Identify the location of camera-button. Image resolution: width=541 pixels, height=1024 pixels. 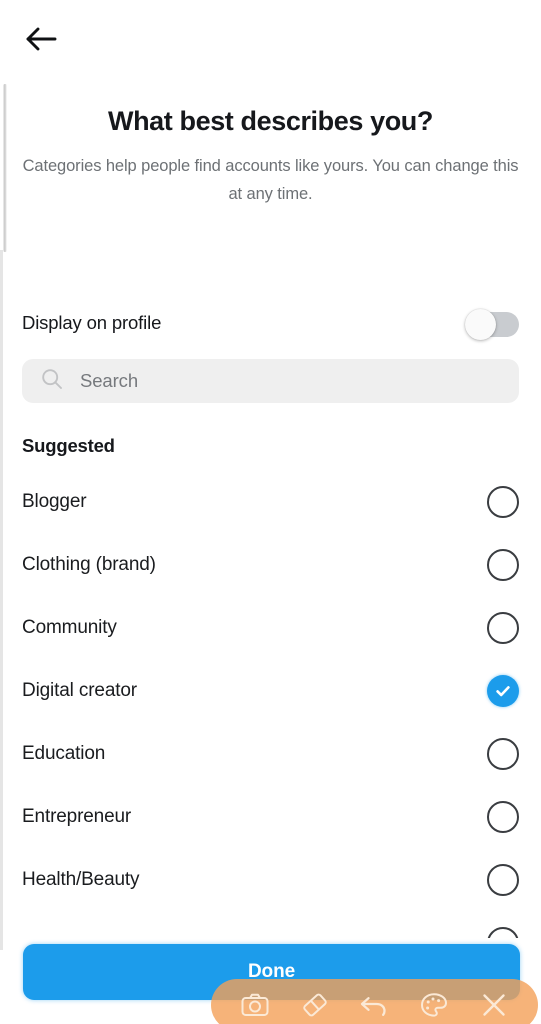
(255, 1005).